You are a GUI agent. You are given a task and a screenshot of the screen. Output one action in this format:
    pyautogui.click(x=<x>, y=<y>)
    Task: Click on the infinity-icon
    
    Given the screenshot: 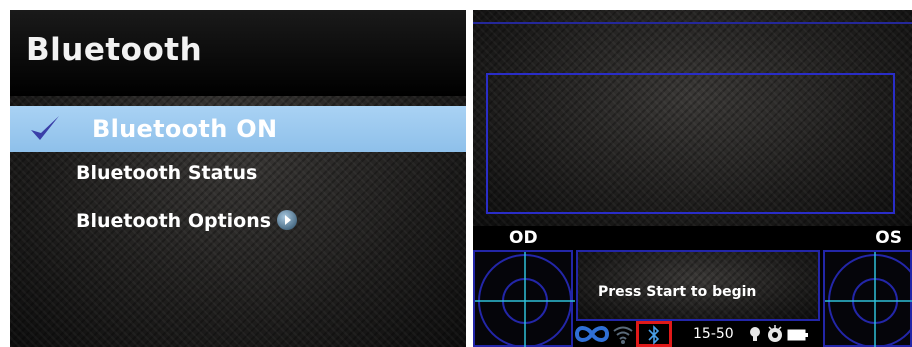 What is the action you would take?
    pyautogui.click(x=592, y=334)
    